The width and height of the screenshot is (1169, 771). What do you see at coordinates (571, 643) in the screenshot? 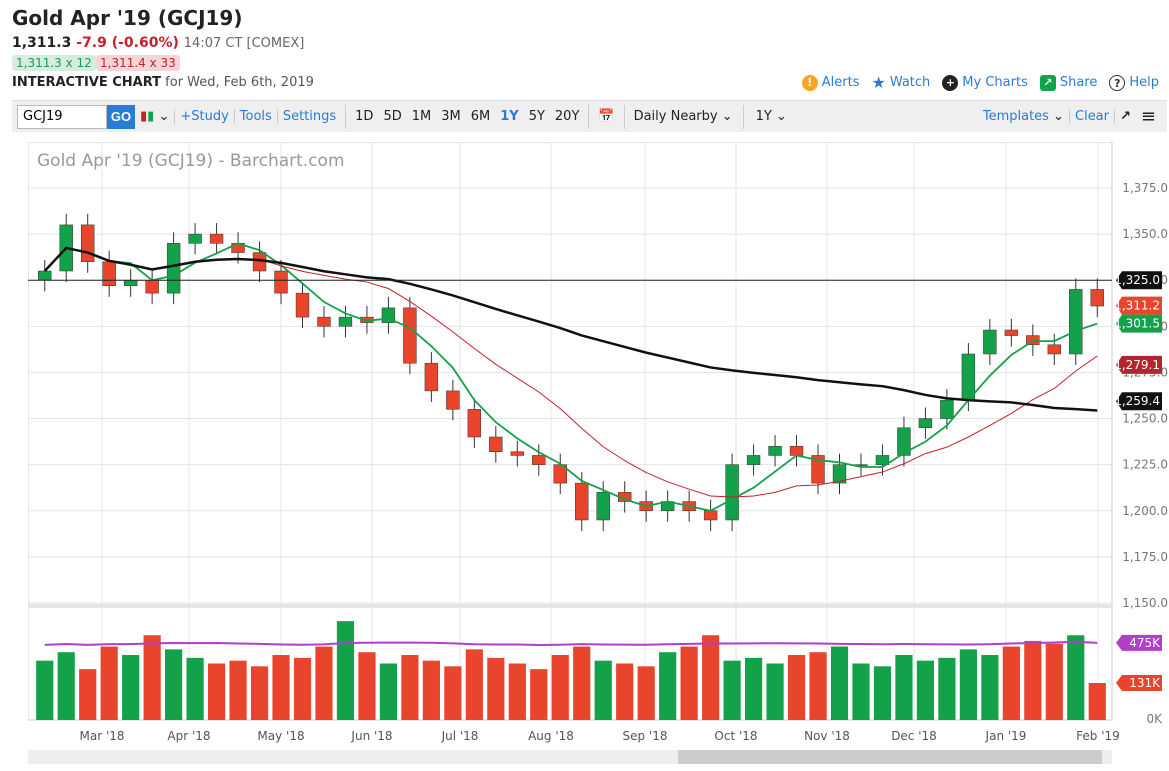
I see `volume-ma-line` at bounding box center [571, 643].